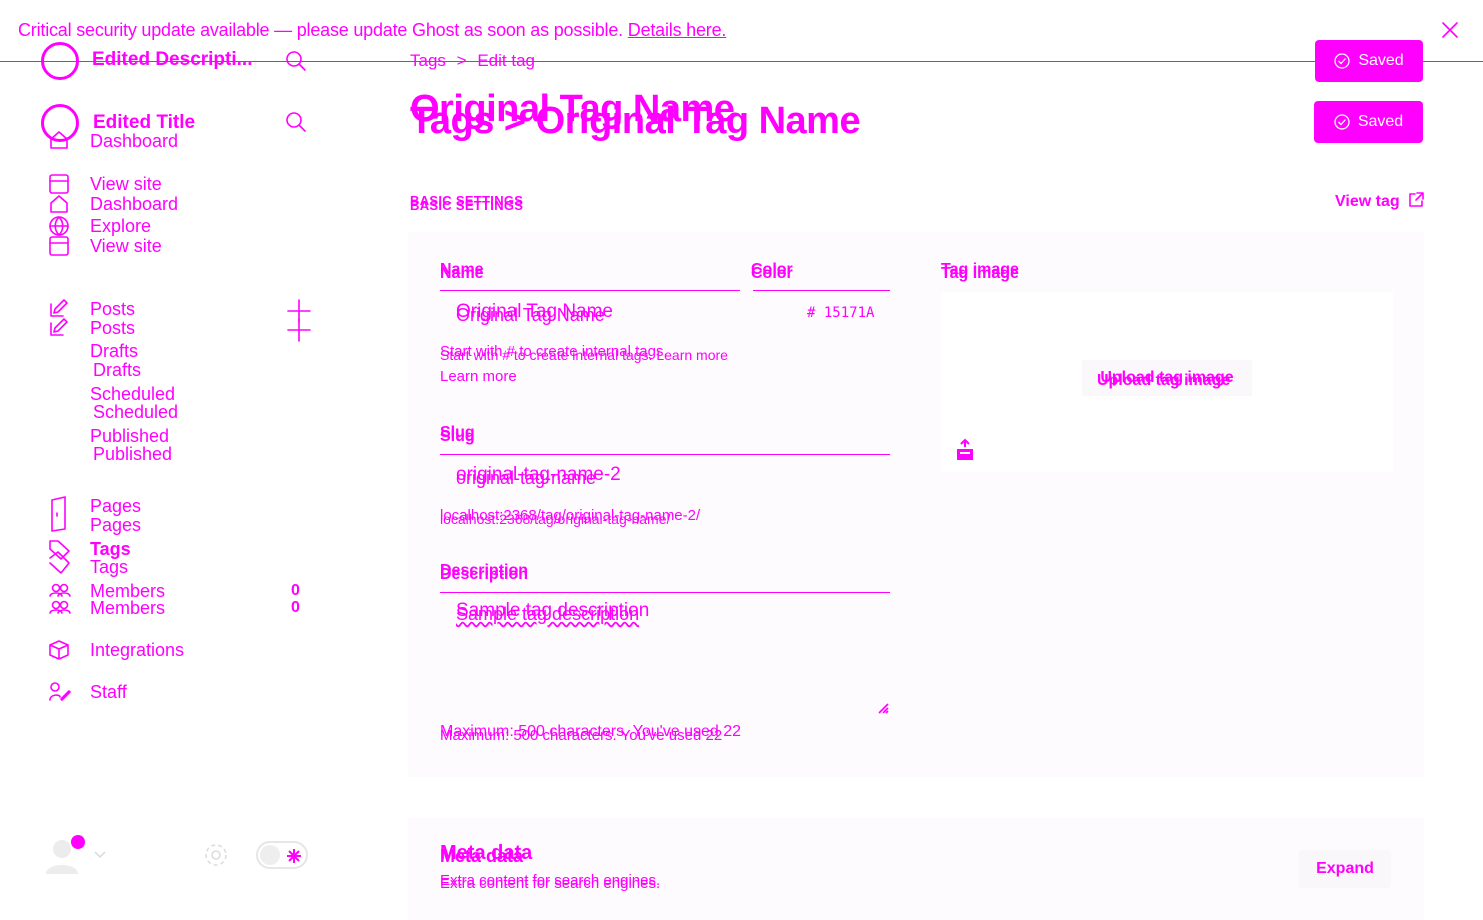  I want to click on site-logo, so click(60, 61).